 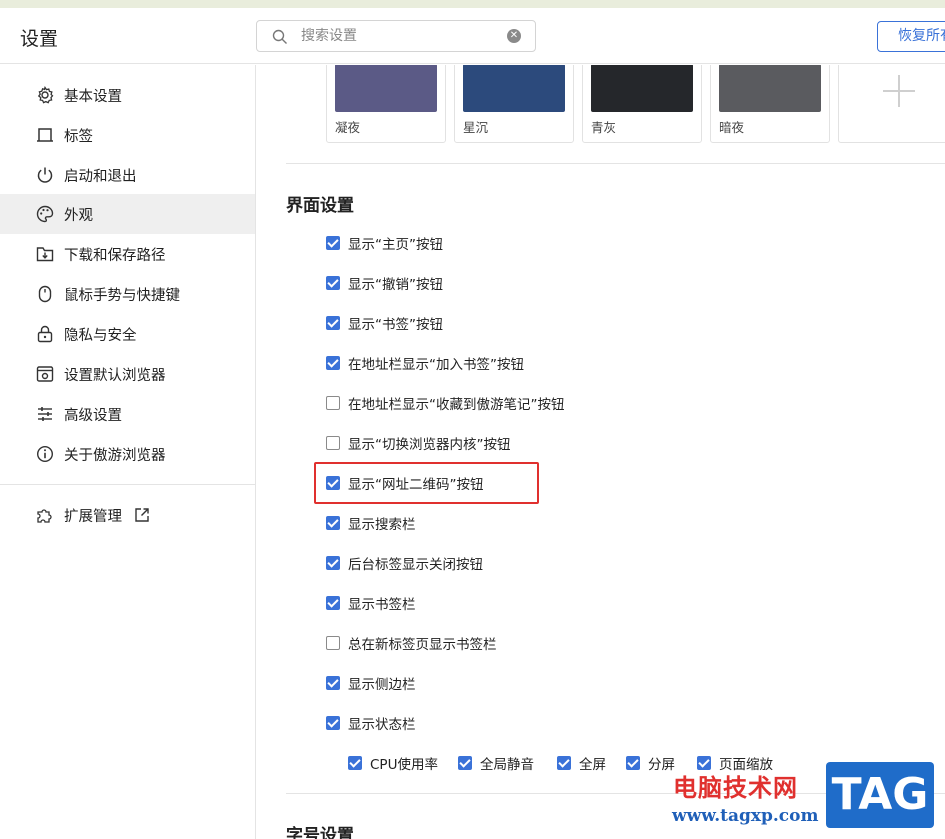 I want to click on sidebar-item-tabs: 标签, so click(x=127, y=135).